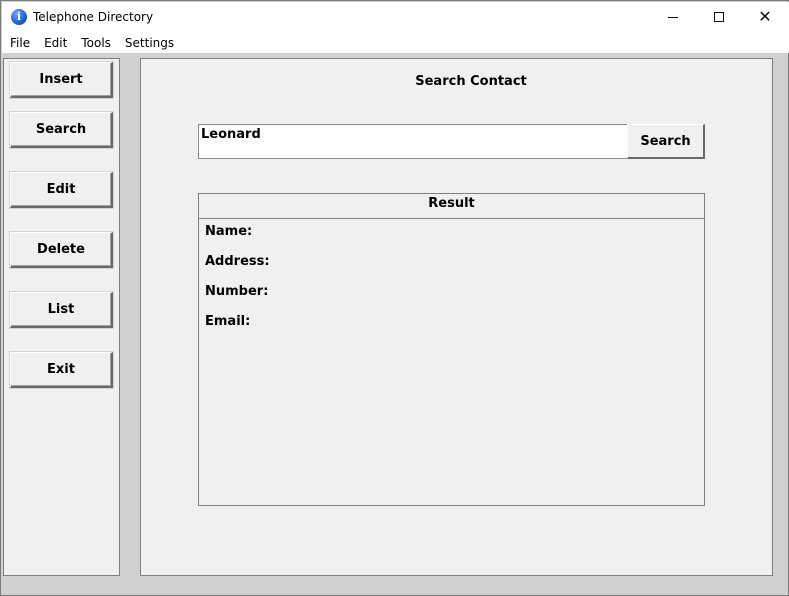  I want to click on maximize-button, so click(719, 17).